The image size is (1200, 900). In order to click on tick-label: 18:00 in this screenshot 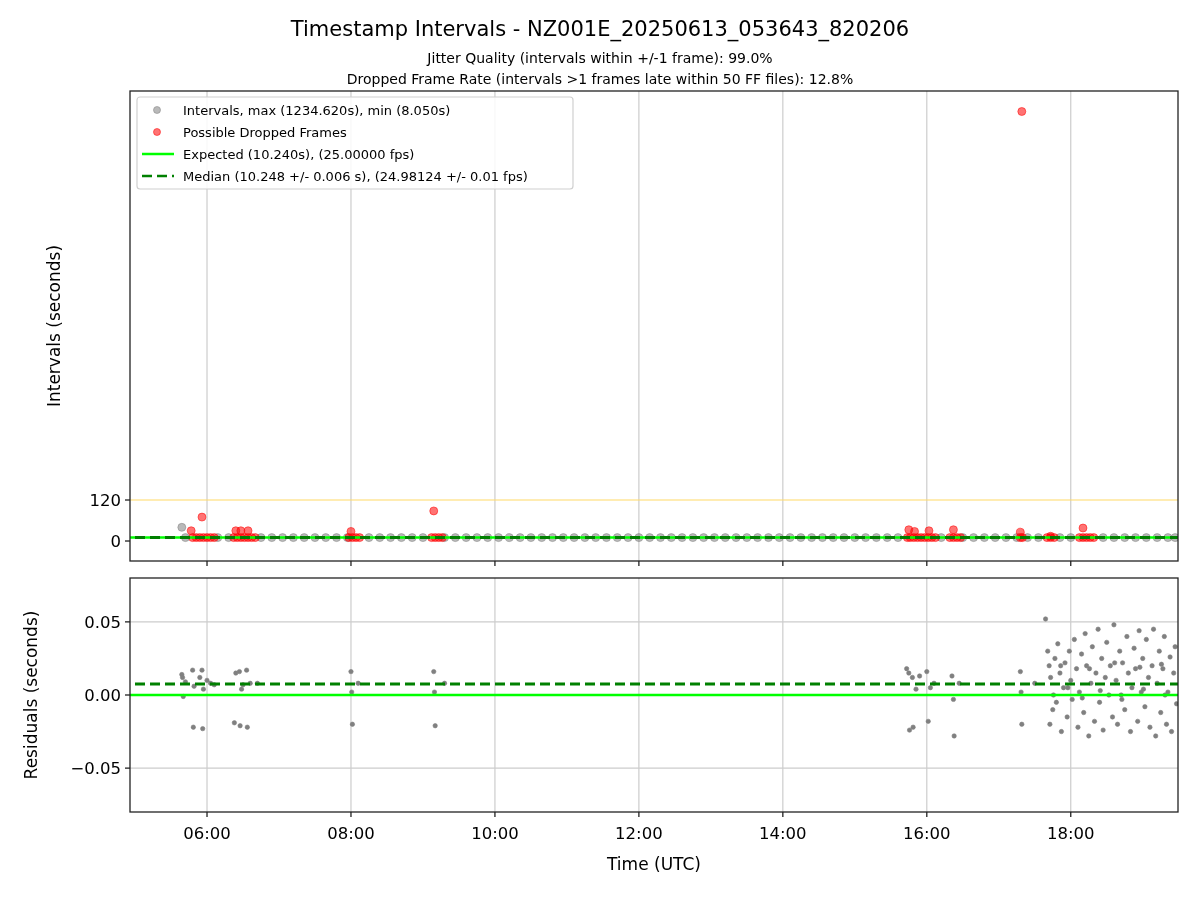, I will do `click(1070, 833)`.